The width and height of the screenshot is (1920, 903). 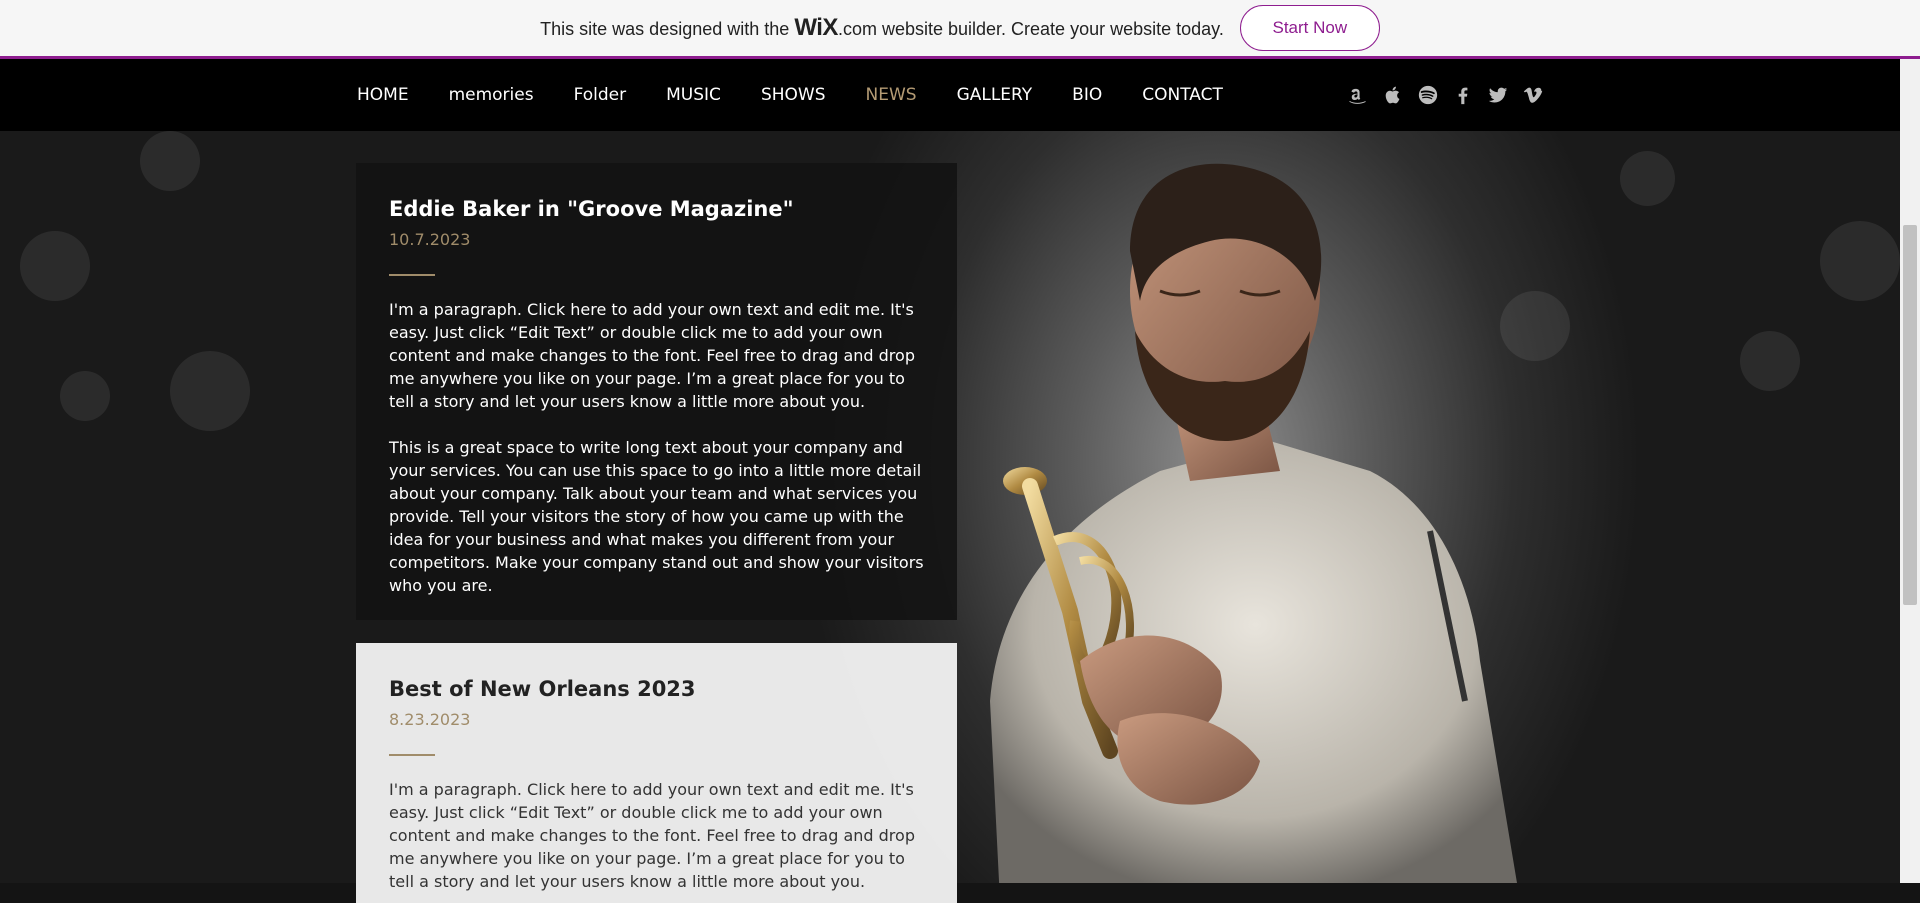 I want to click on twitter-icon, so click(x=1497, y=94).